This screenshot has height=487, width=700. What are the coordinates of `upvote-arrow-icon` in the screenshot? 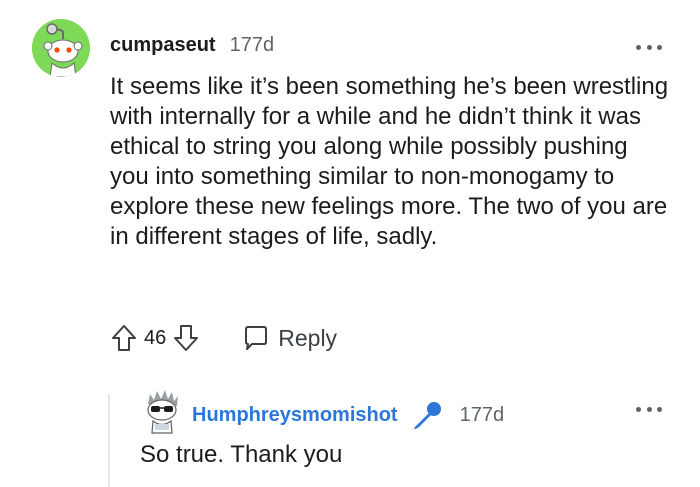 It's located at (124, 338).